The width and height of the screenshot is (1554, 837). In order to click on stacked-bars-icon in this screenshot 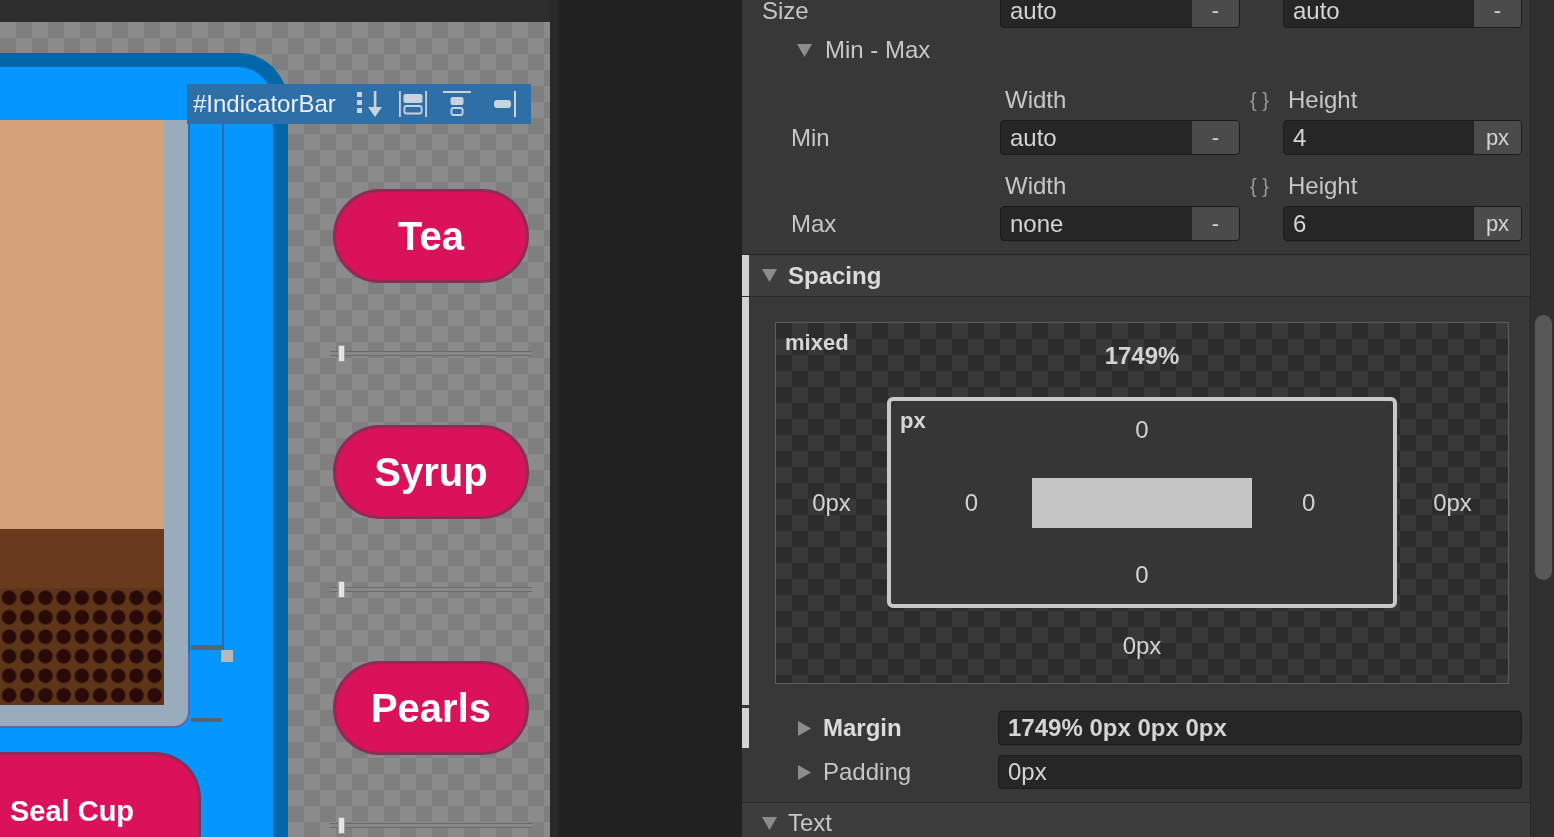, I will do `click(412, 104)`.